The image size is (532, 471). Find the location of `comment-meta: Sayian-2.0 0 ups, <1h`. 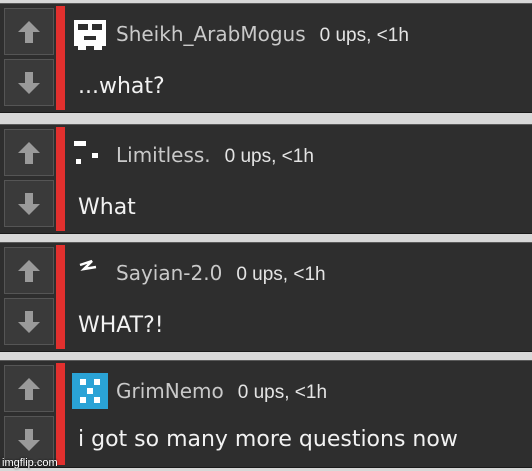

comment-meta: Sayian-2.0 0 ups, <1h is located at coordinates (221, 273).